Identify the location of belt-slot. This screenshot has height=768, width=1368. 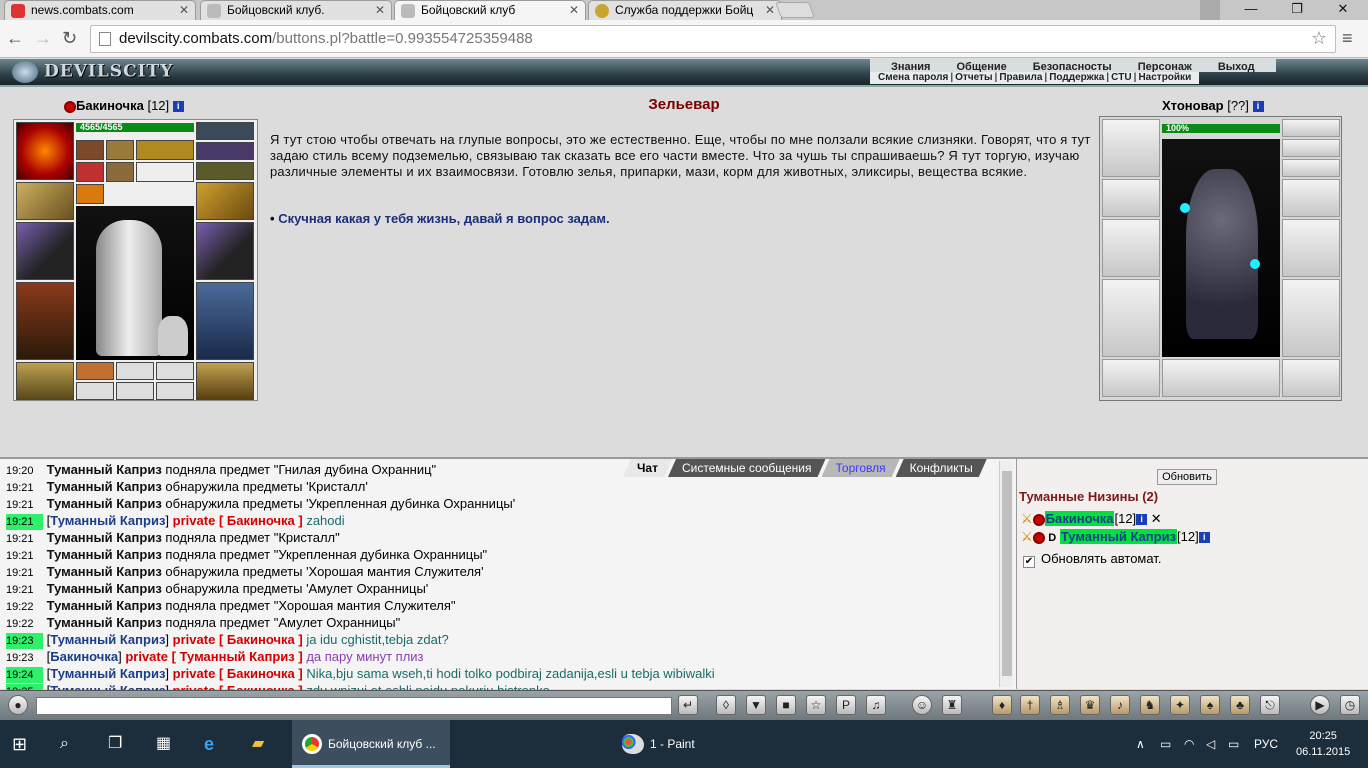
(45, 381).